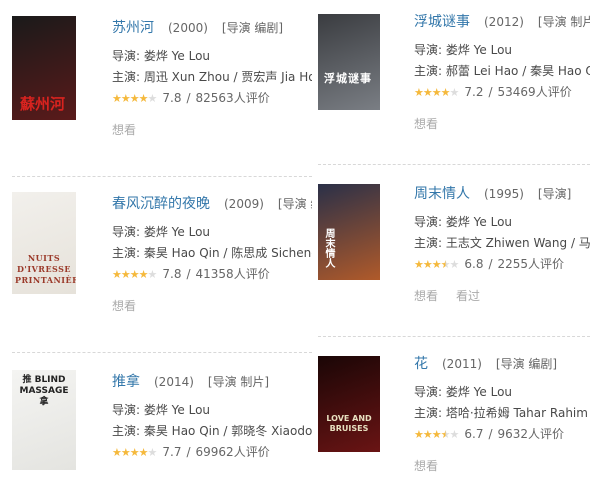 The height and width of the screenshot is (480, 590). I want to click on film-role-tags: [导演 制片], so click(238, 382).